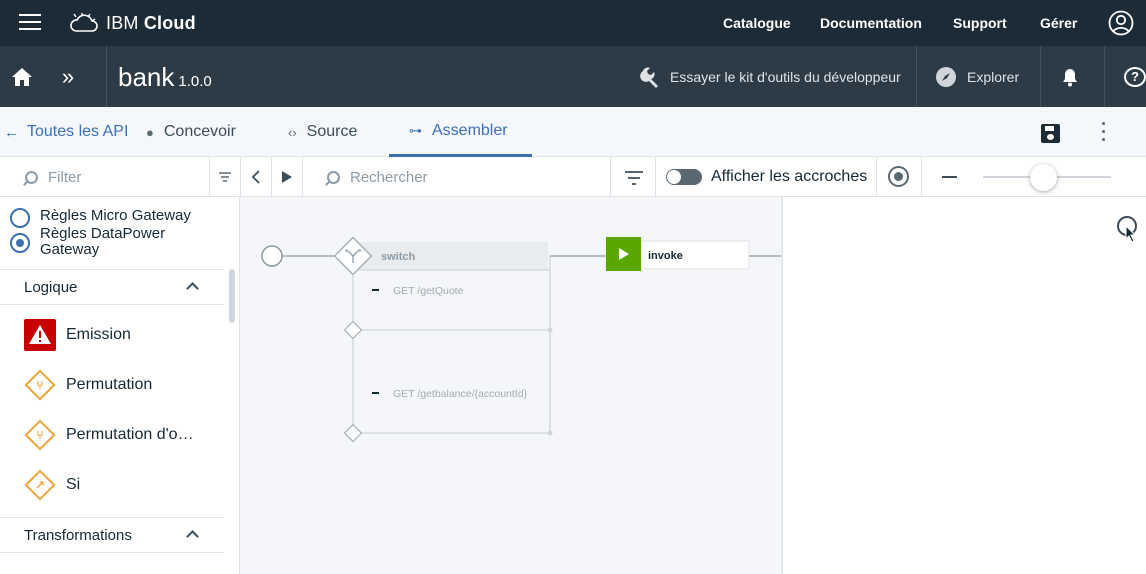 The height and width of the screenshot is (574, 1146). Describe the element at coordinates (389, 177) in the screenshot. I see `assembly-search-placeholder: Rechercher` at that location.